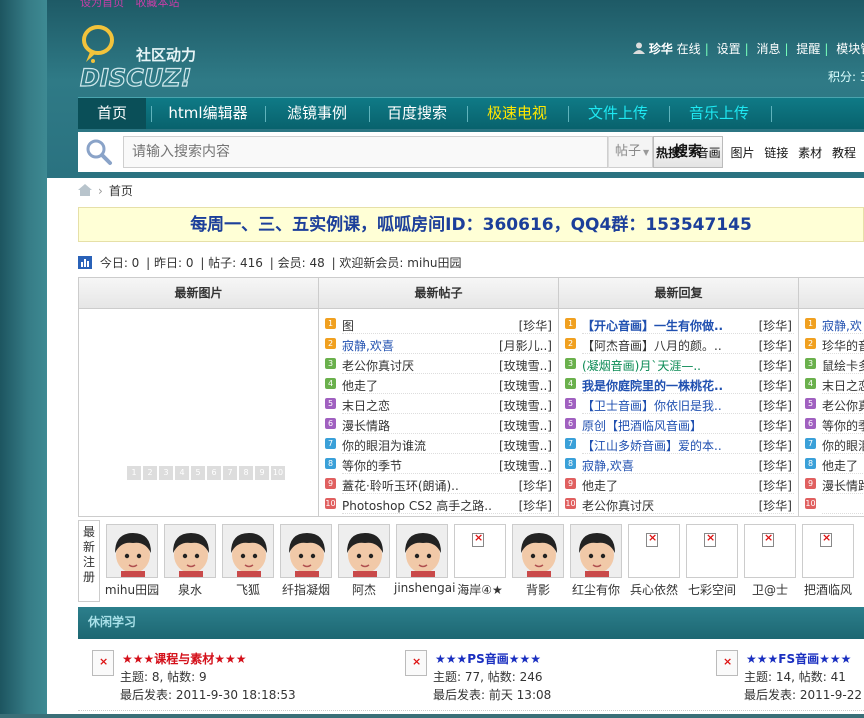 This screenshot has height=718, width=864. I want to click on list-item: 8 等你的季节 [玫瑰雪..], so click(438, 464).